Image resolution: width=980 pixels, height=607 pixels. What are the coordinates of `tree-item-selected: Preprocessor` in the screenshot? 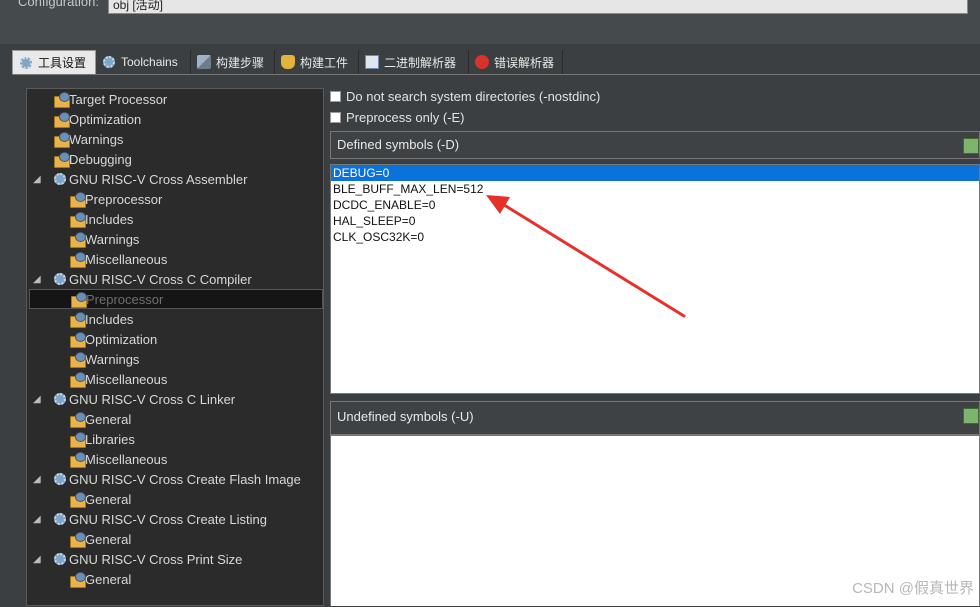 It's located at (176, 299).